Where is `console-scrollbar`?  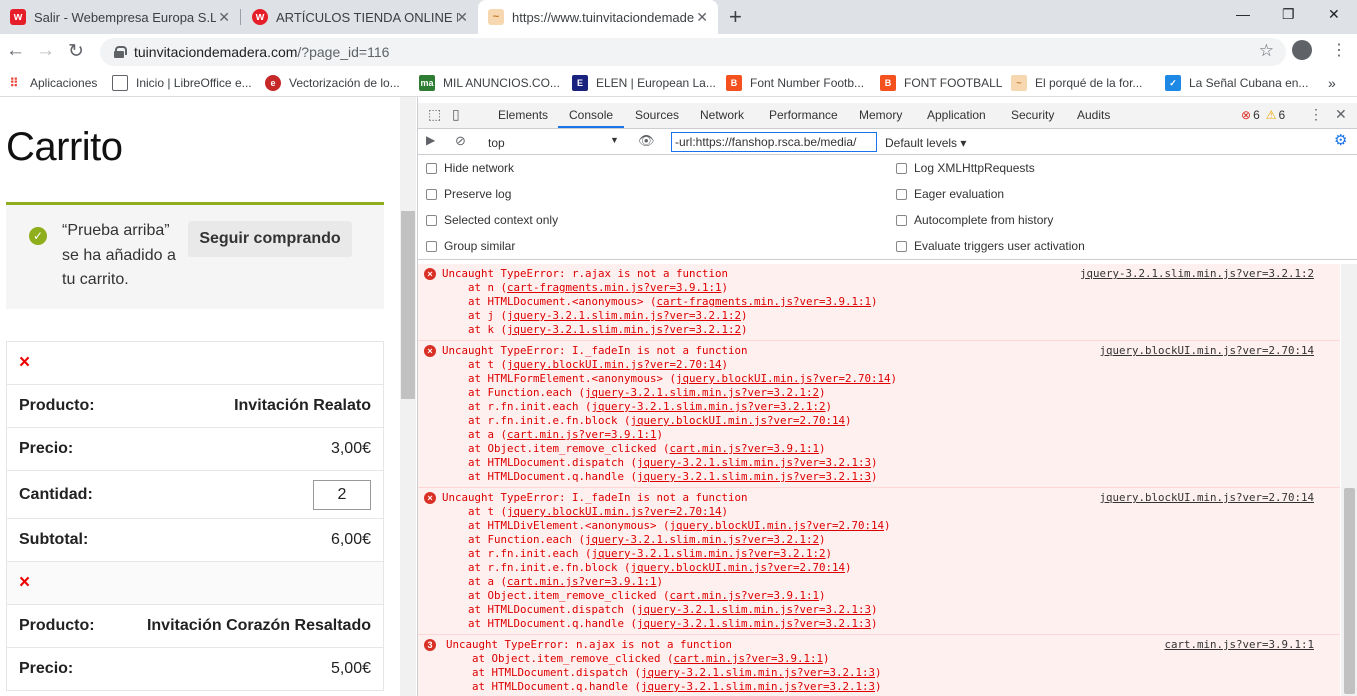 console-scrollbar is located at coordinates (1349, 480).